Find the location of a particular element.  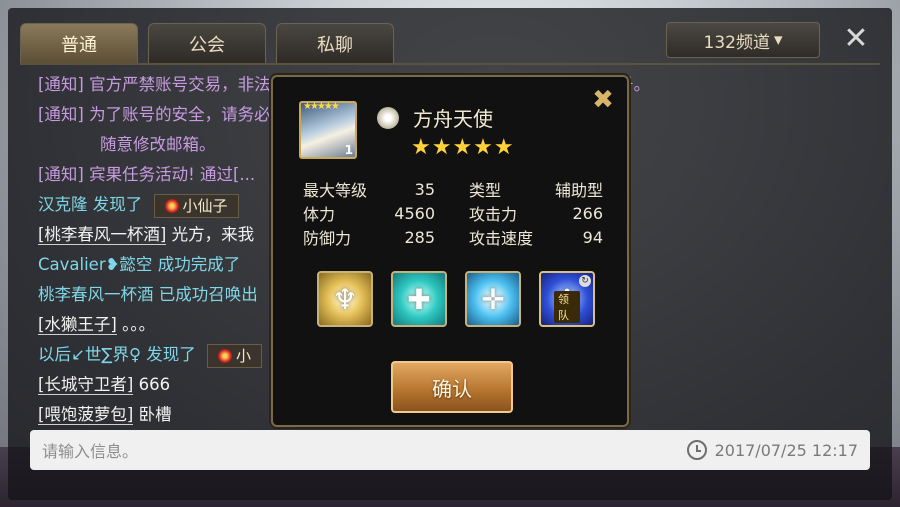

refresh-icon: ↻ is located at coordinates (585, 281).